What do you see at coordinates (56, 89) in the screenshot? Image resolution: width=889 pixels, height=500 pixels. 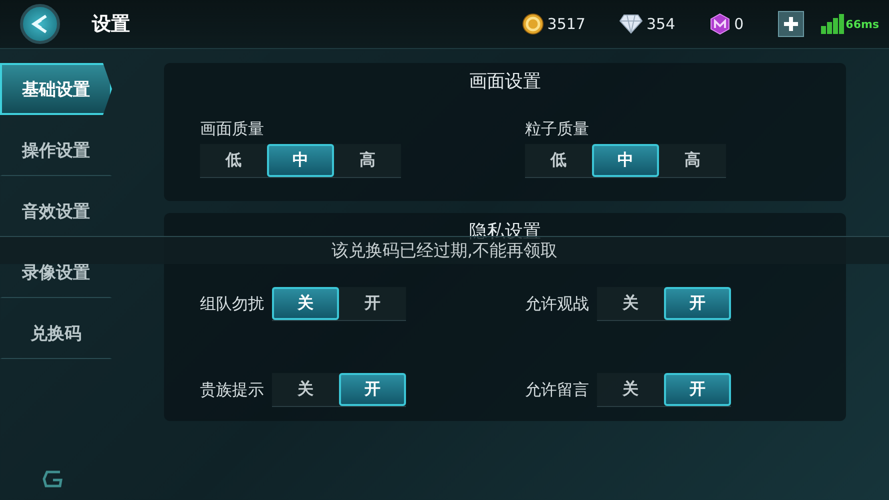 I see `sidebar-tab: 基础设置` at bounding box center [56, 89].